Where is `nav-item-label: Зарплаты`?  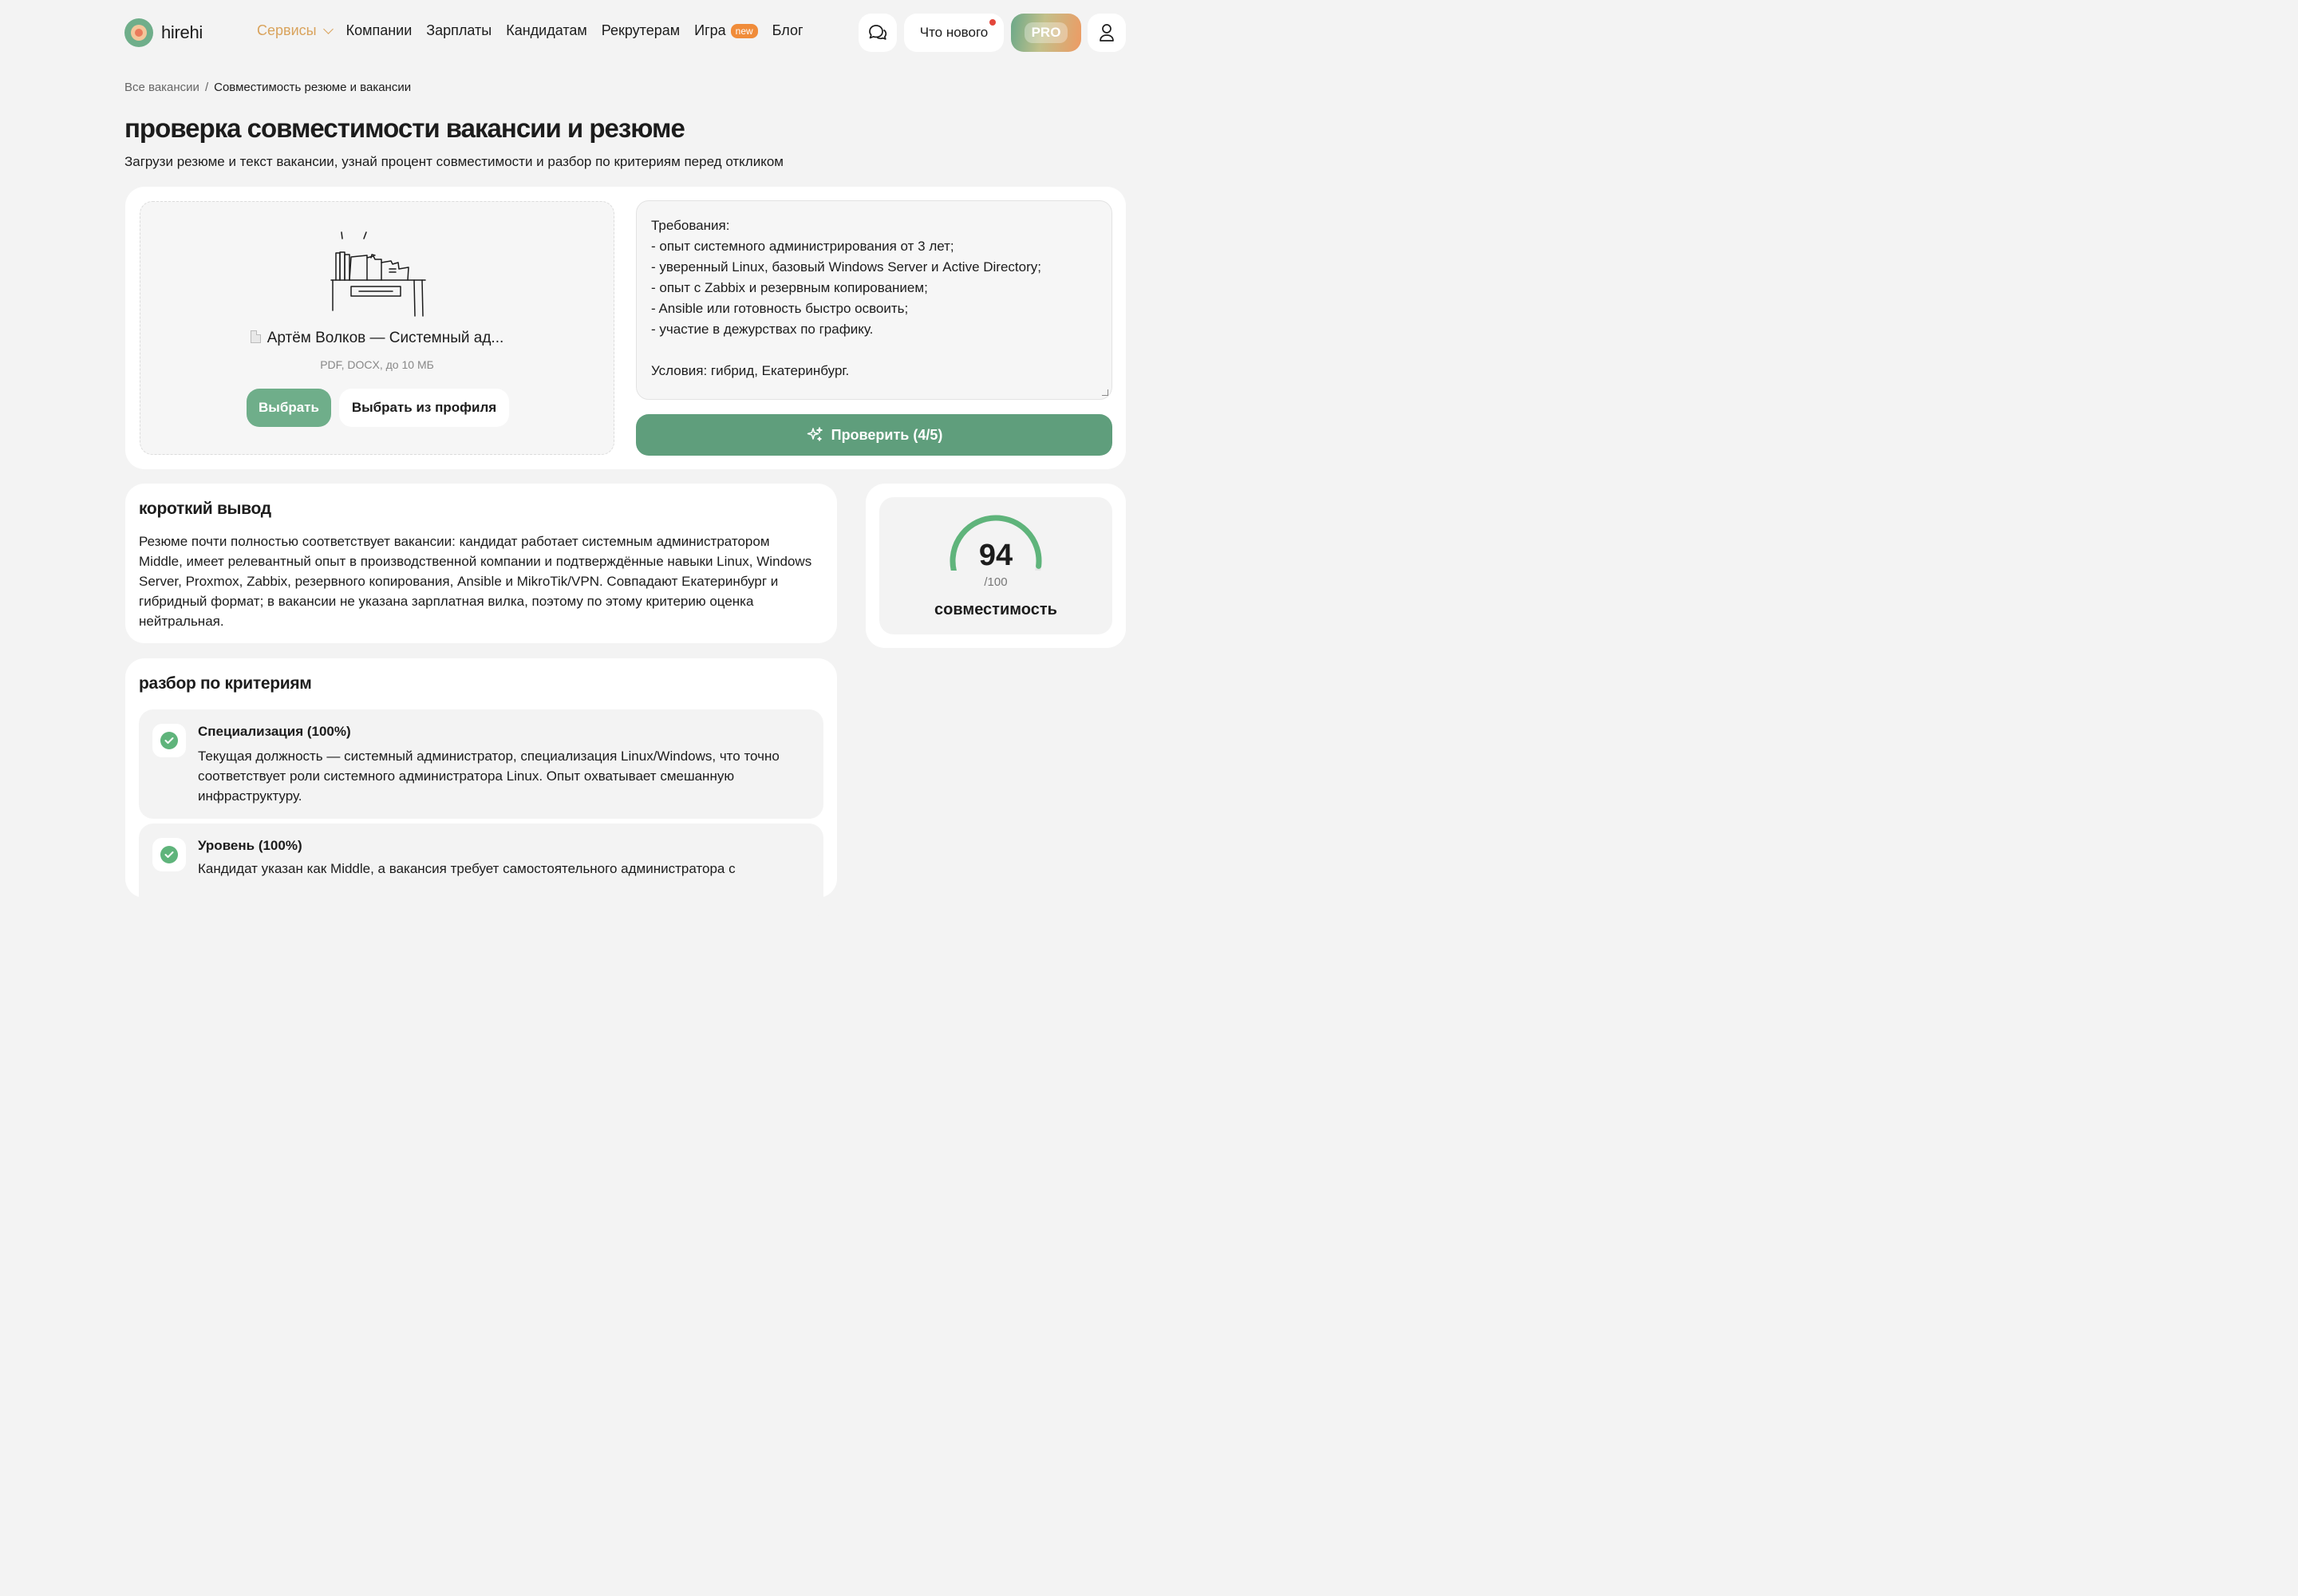
nav-item-label: Зарплаты is located at coordinates (459, 30).